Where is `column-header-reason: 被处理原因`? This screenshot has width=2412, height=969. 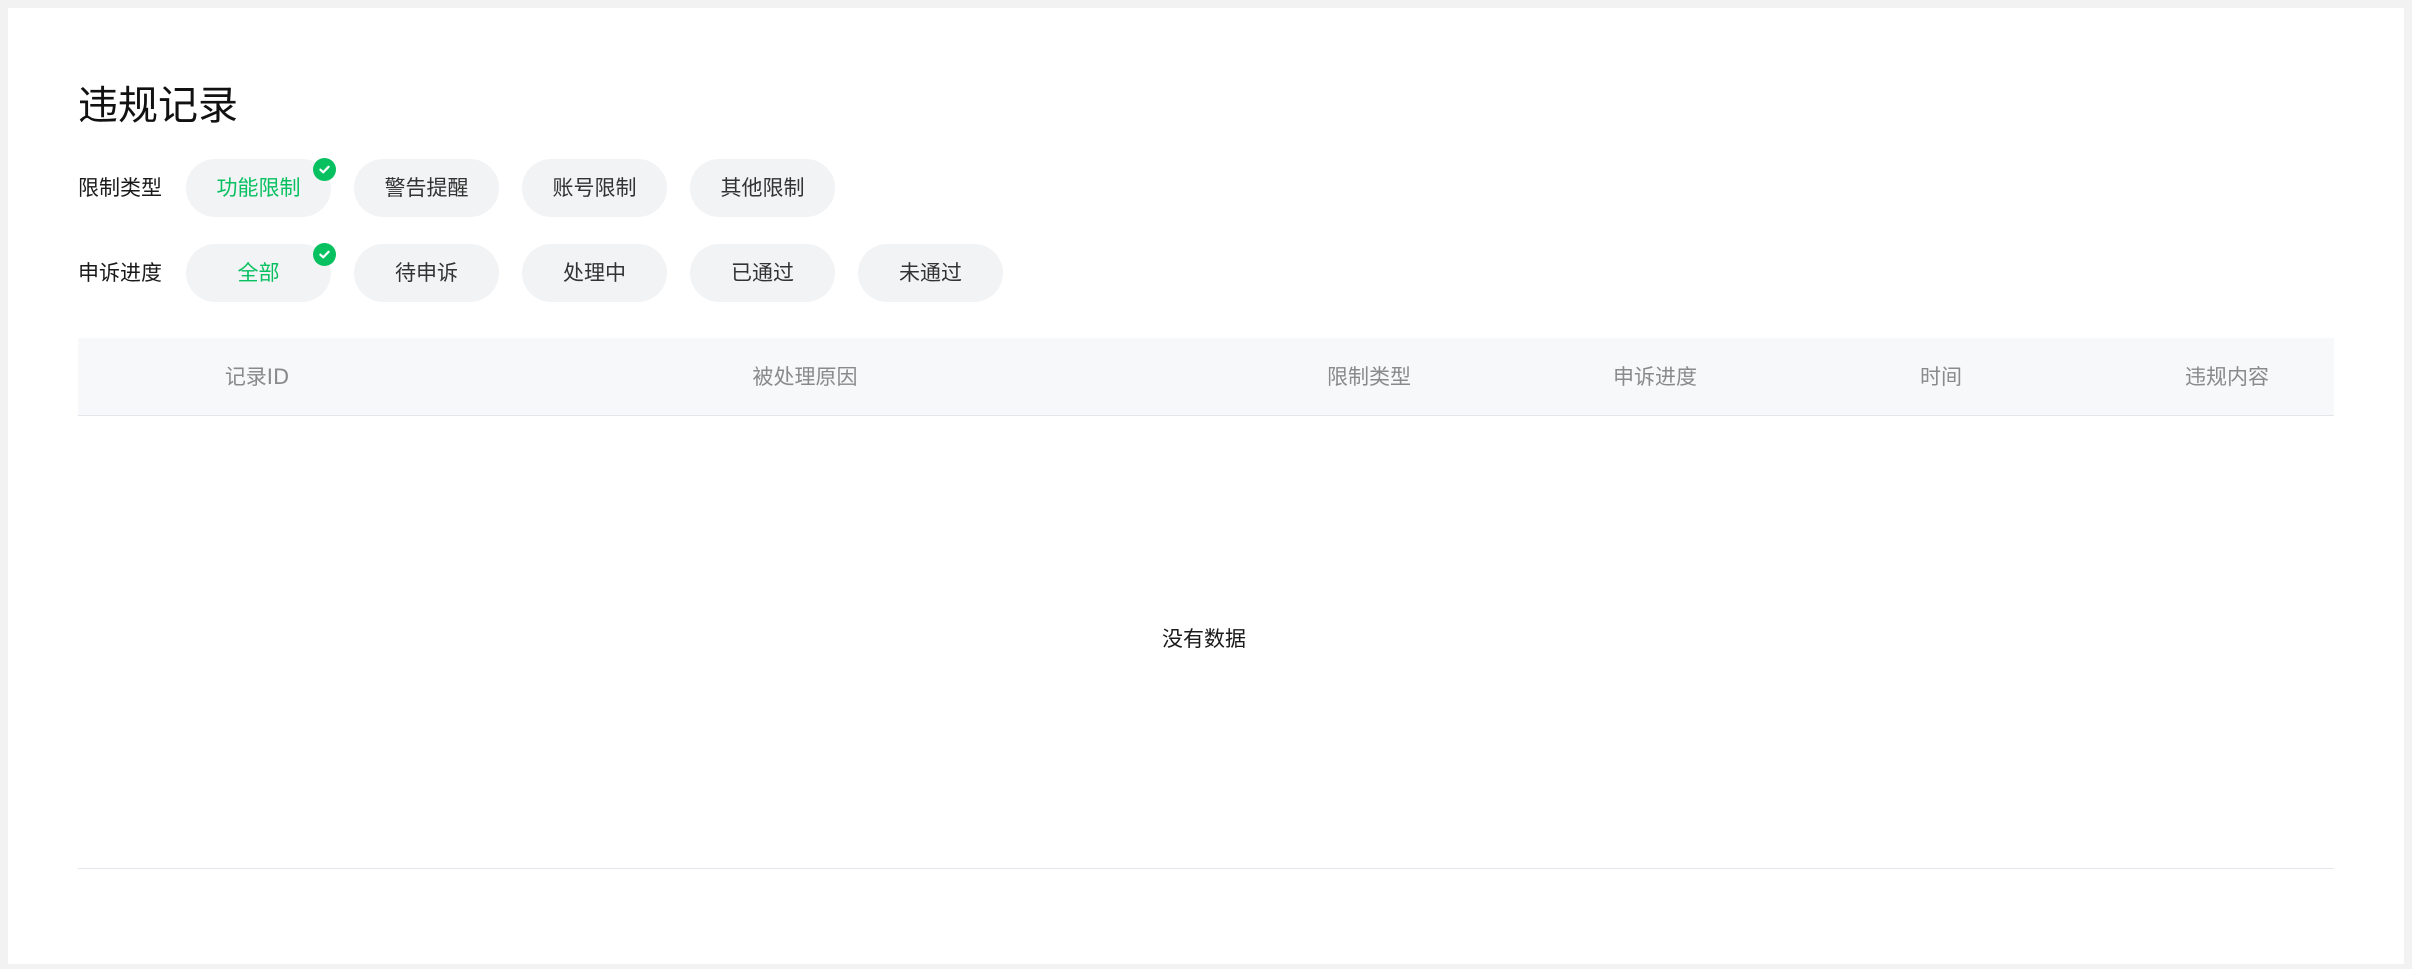
column-header-reason: 被处理原因 is located at coordinates (805, 377).